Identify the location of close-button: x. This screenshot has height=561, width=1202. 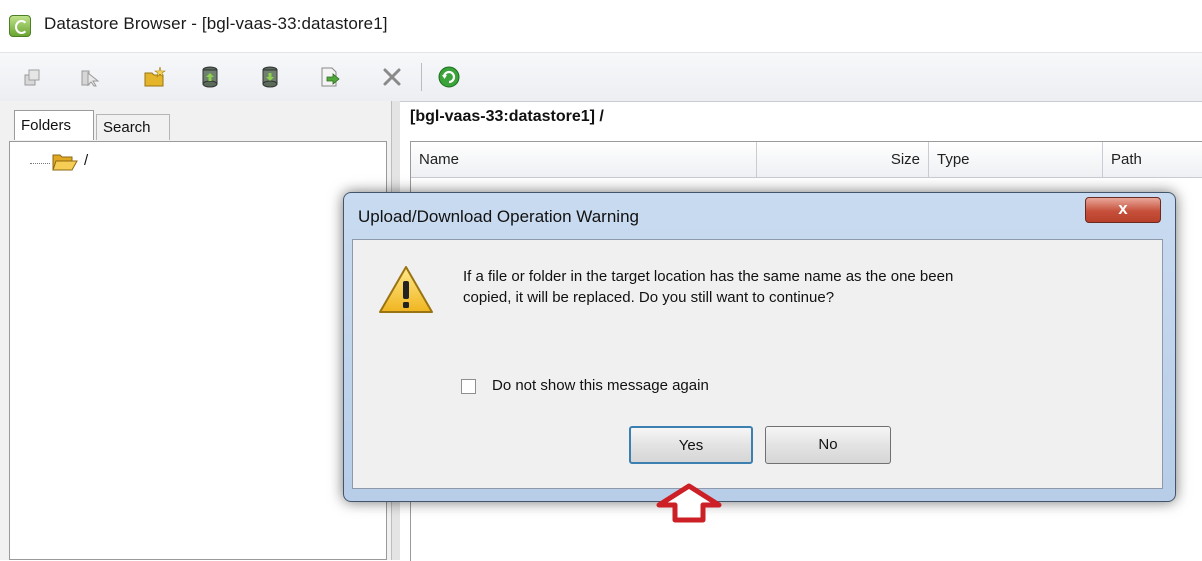
(1123, 210).